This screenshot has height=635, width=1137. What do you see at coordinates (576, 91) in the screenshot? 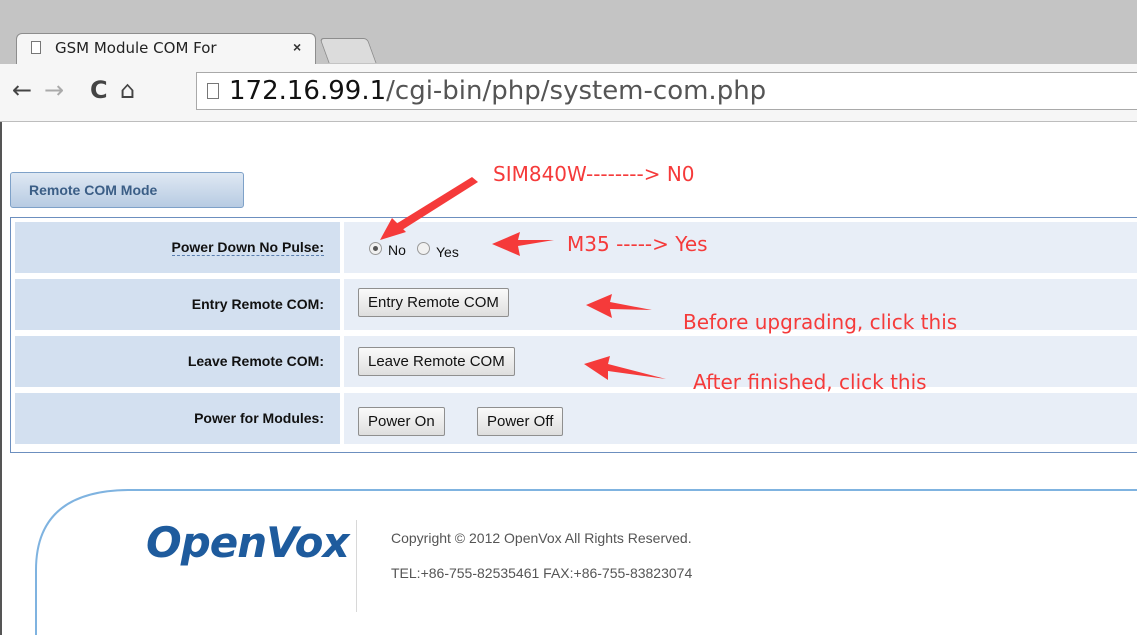
I see `url-path: /cgi-bin/php/system-com.php` at bounding box center [576, 91].